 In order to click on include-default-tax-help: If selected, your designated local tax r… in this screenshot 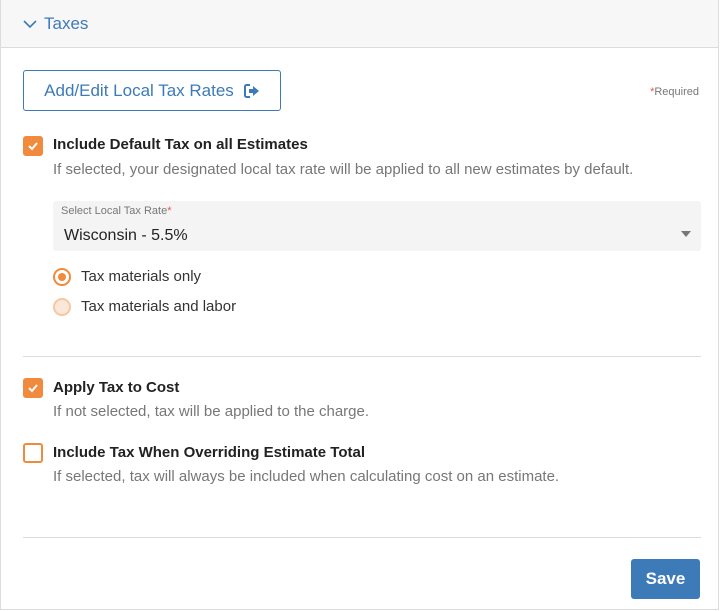, I will do `click(343, 169)`.